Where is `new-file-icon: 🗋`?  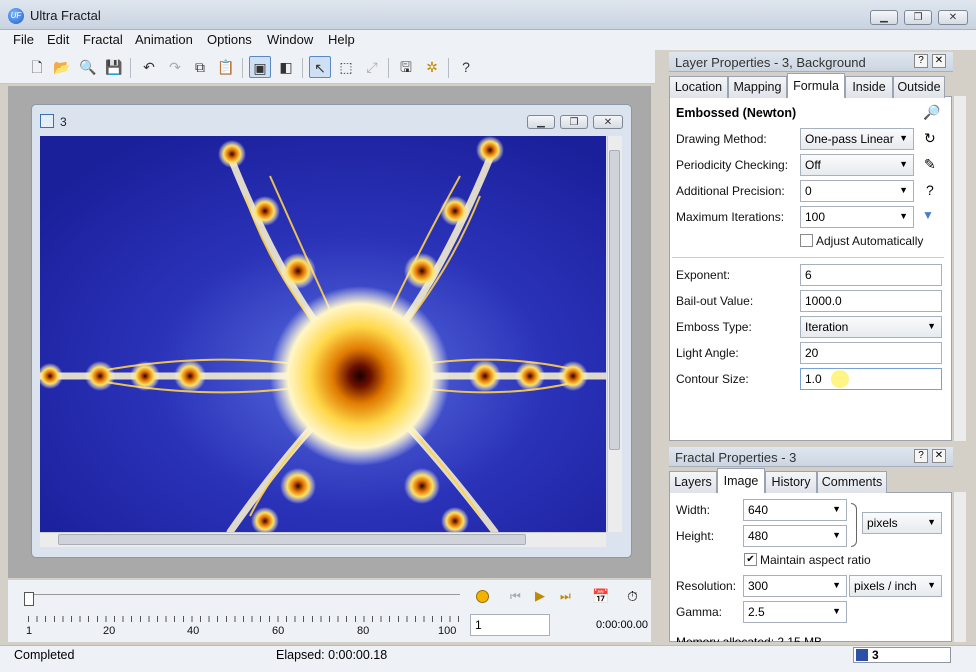 new-file-icon: 🗋 is located at coordinates (37, 67).